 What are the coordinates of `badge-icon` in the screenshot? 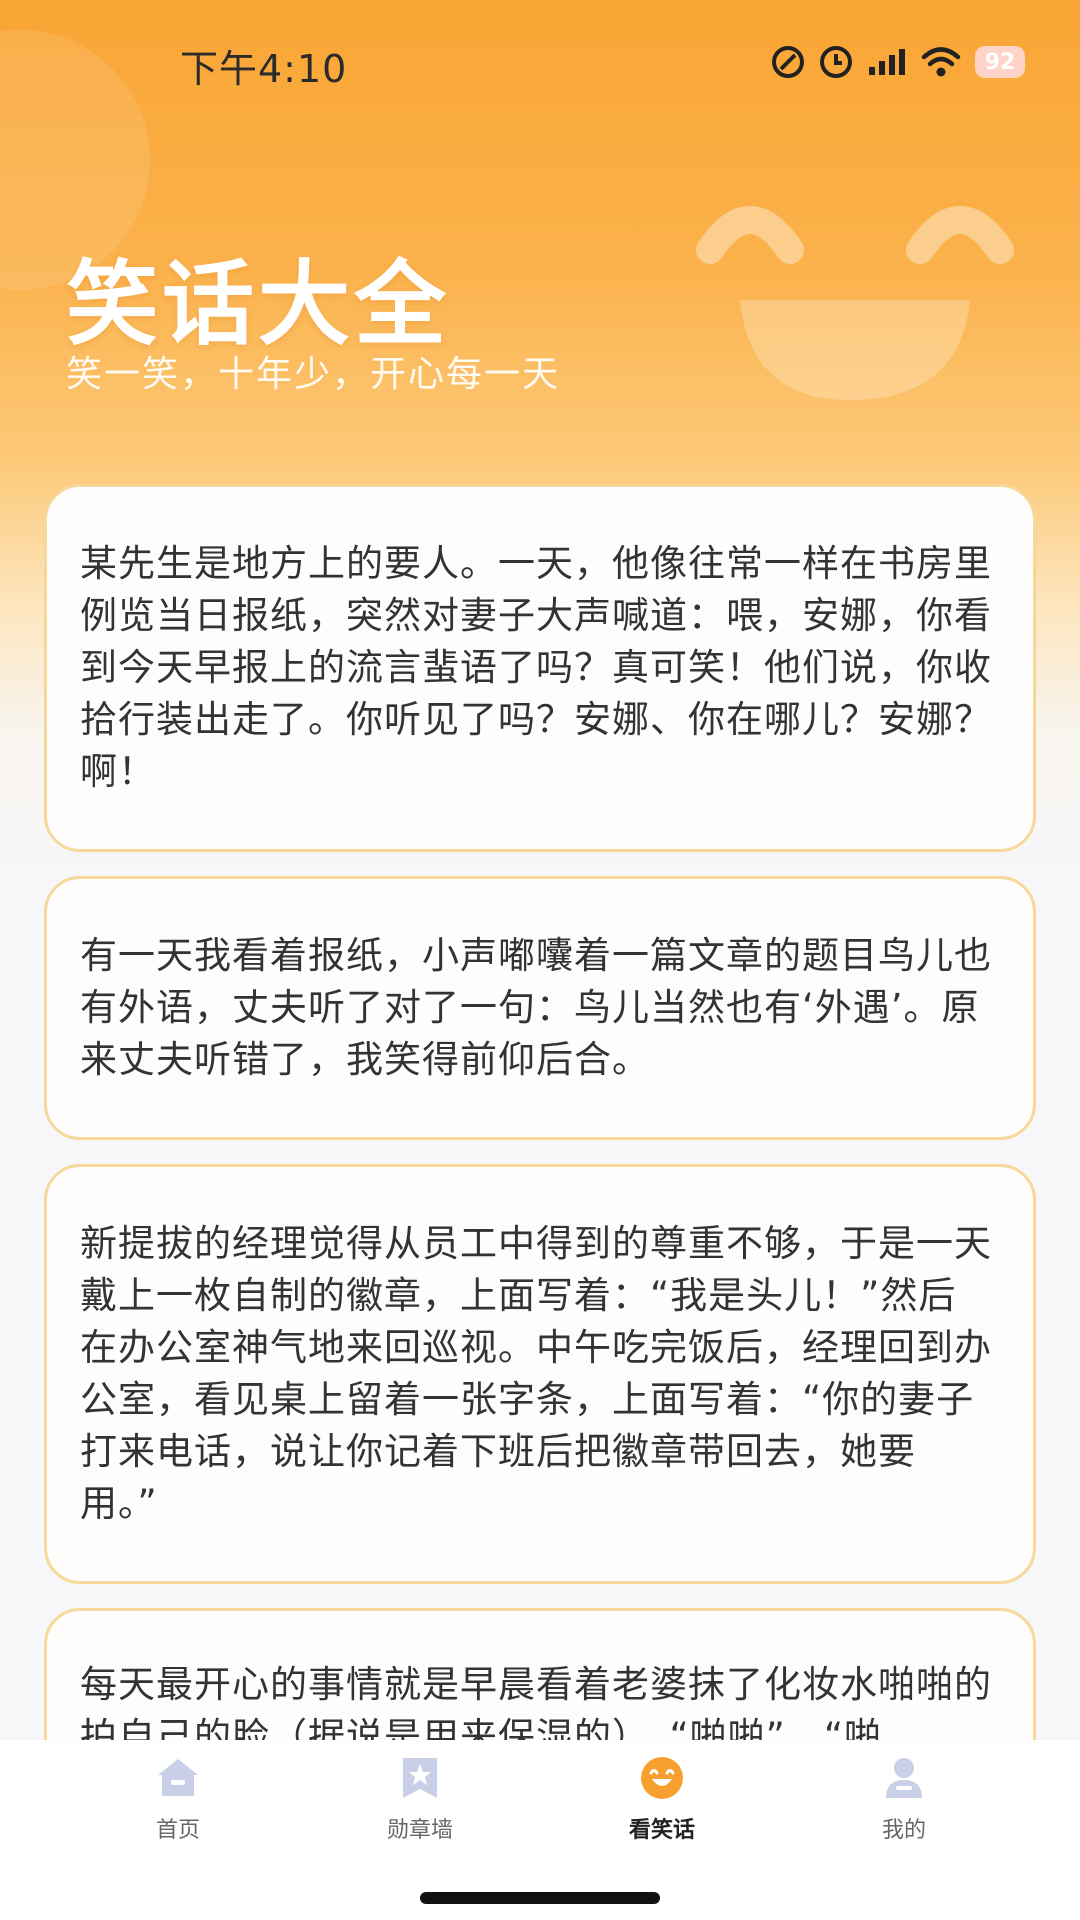 It's located at (420, 1778).